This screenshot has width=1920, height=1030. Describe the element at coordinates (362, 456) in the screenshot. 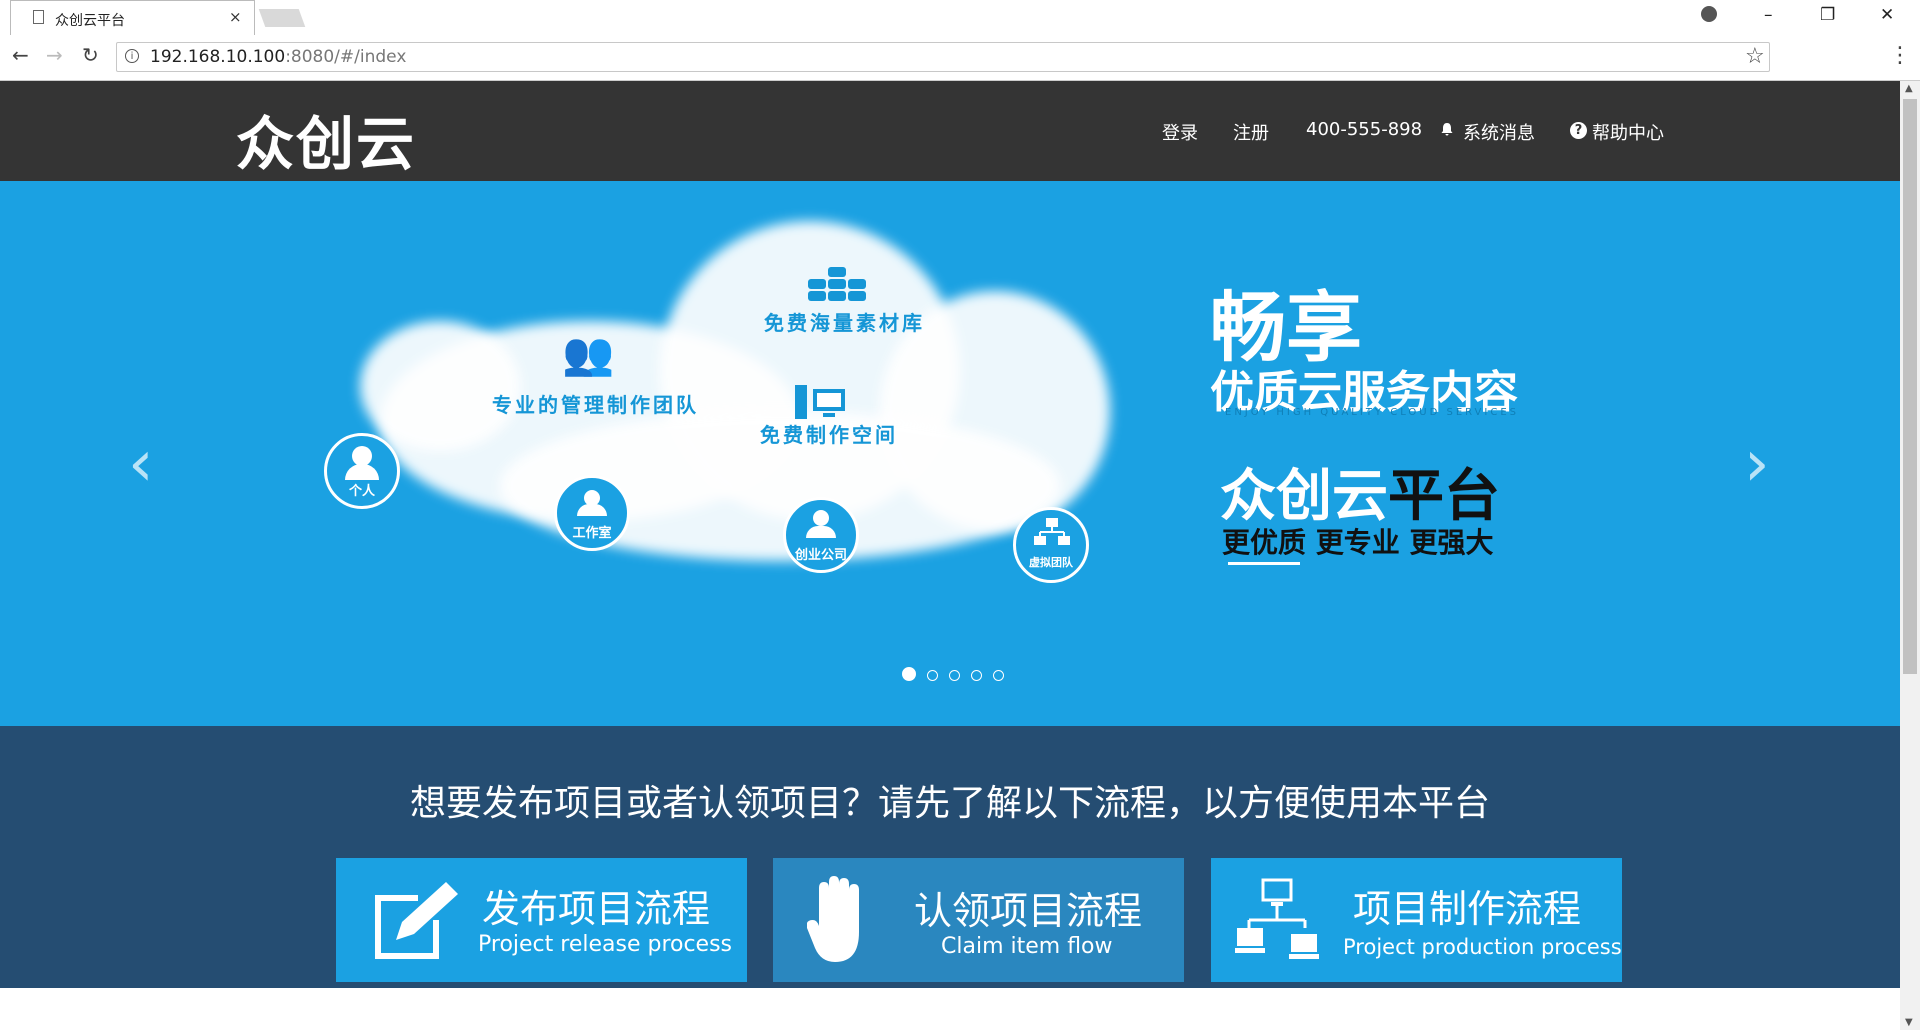

I see `person-icon` at that location.